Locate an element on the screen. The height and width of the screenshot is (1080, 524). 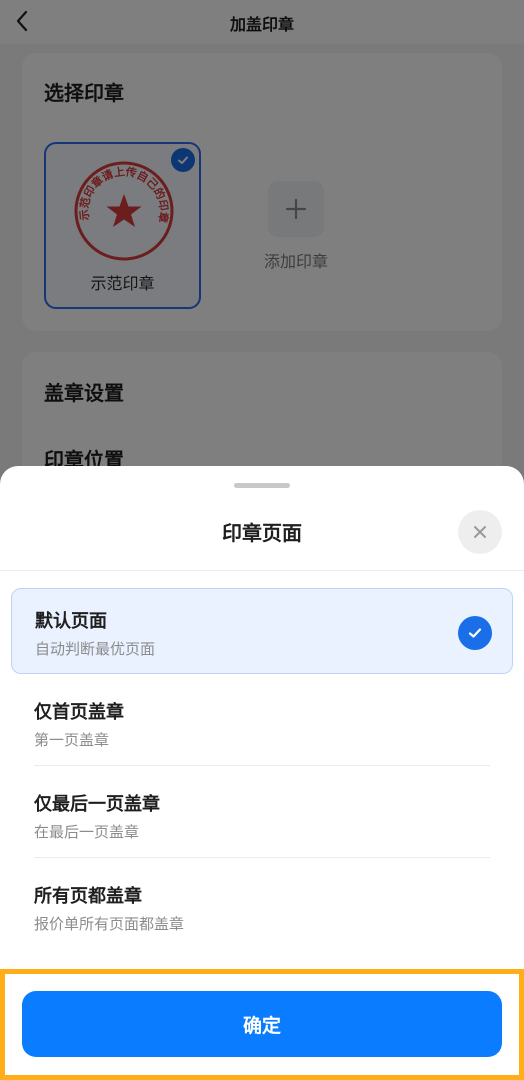
sheet-close-button is located at coordinates (480, 532).